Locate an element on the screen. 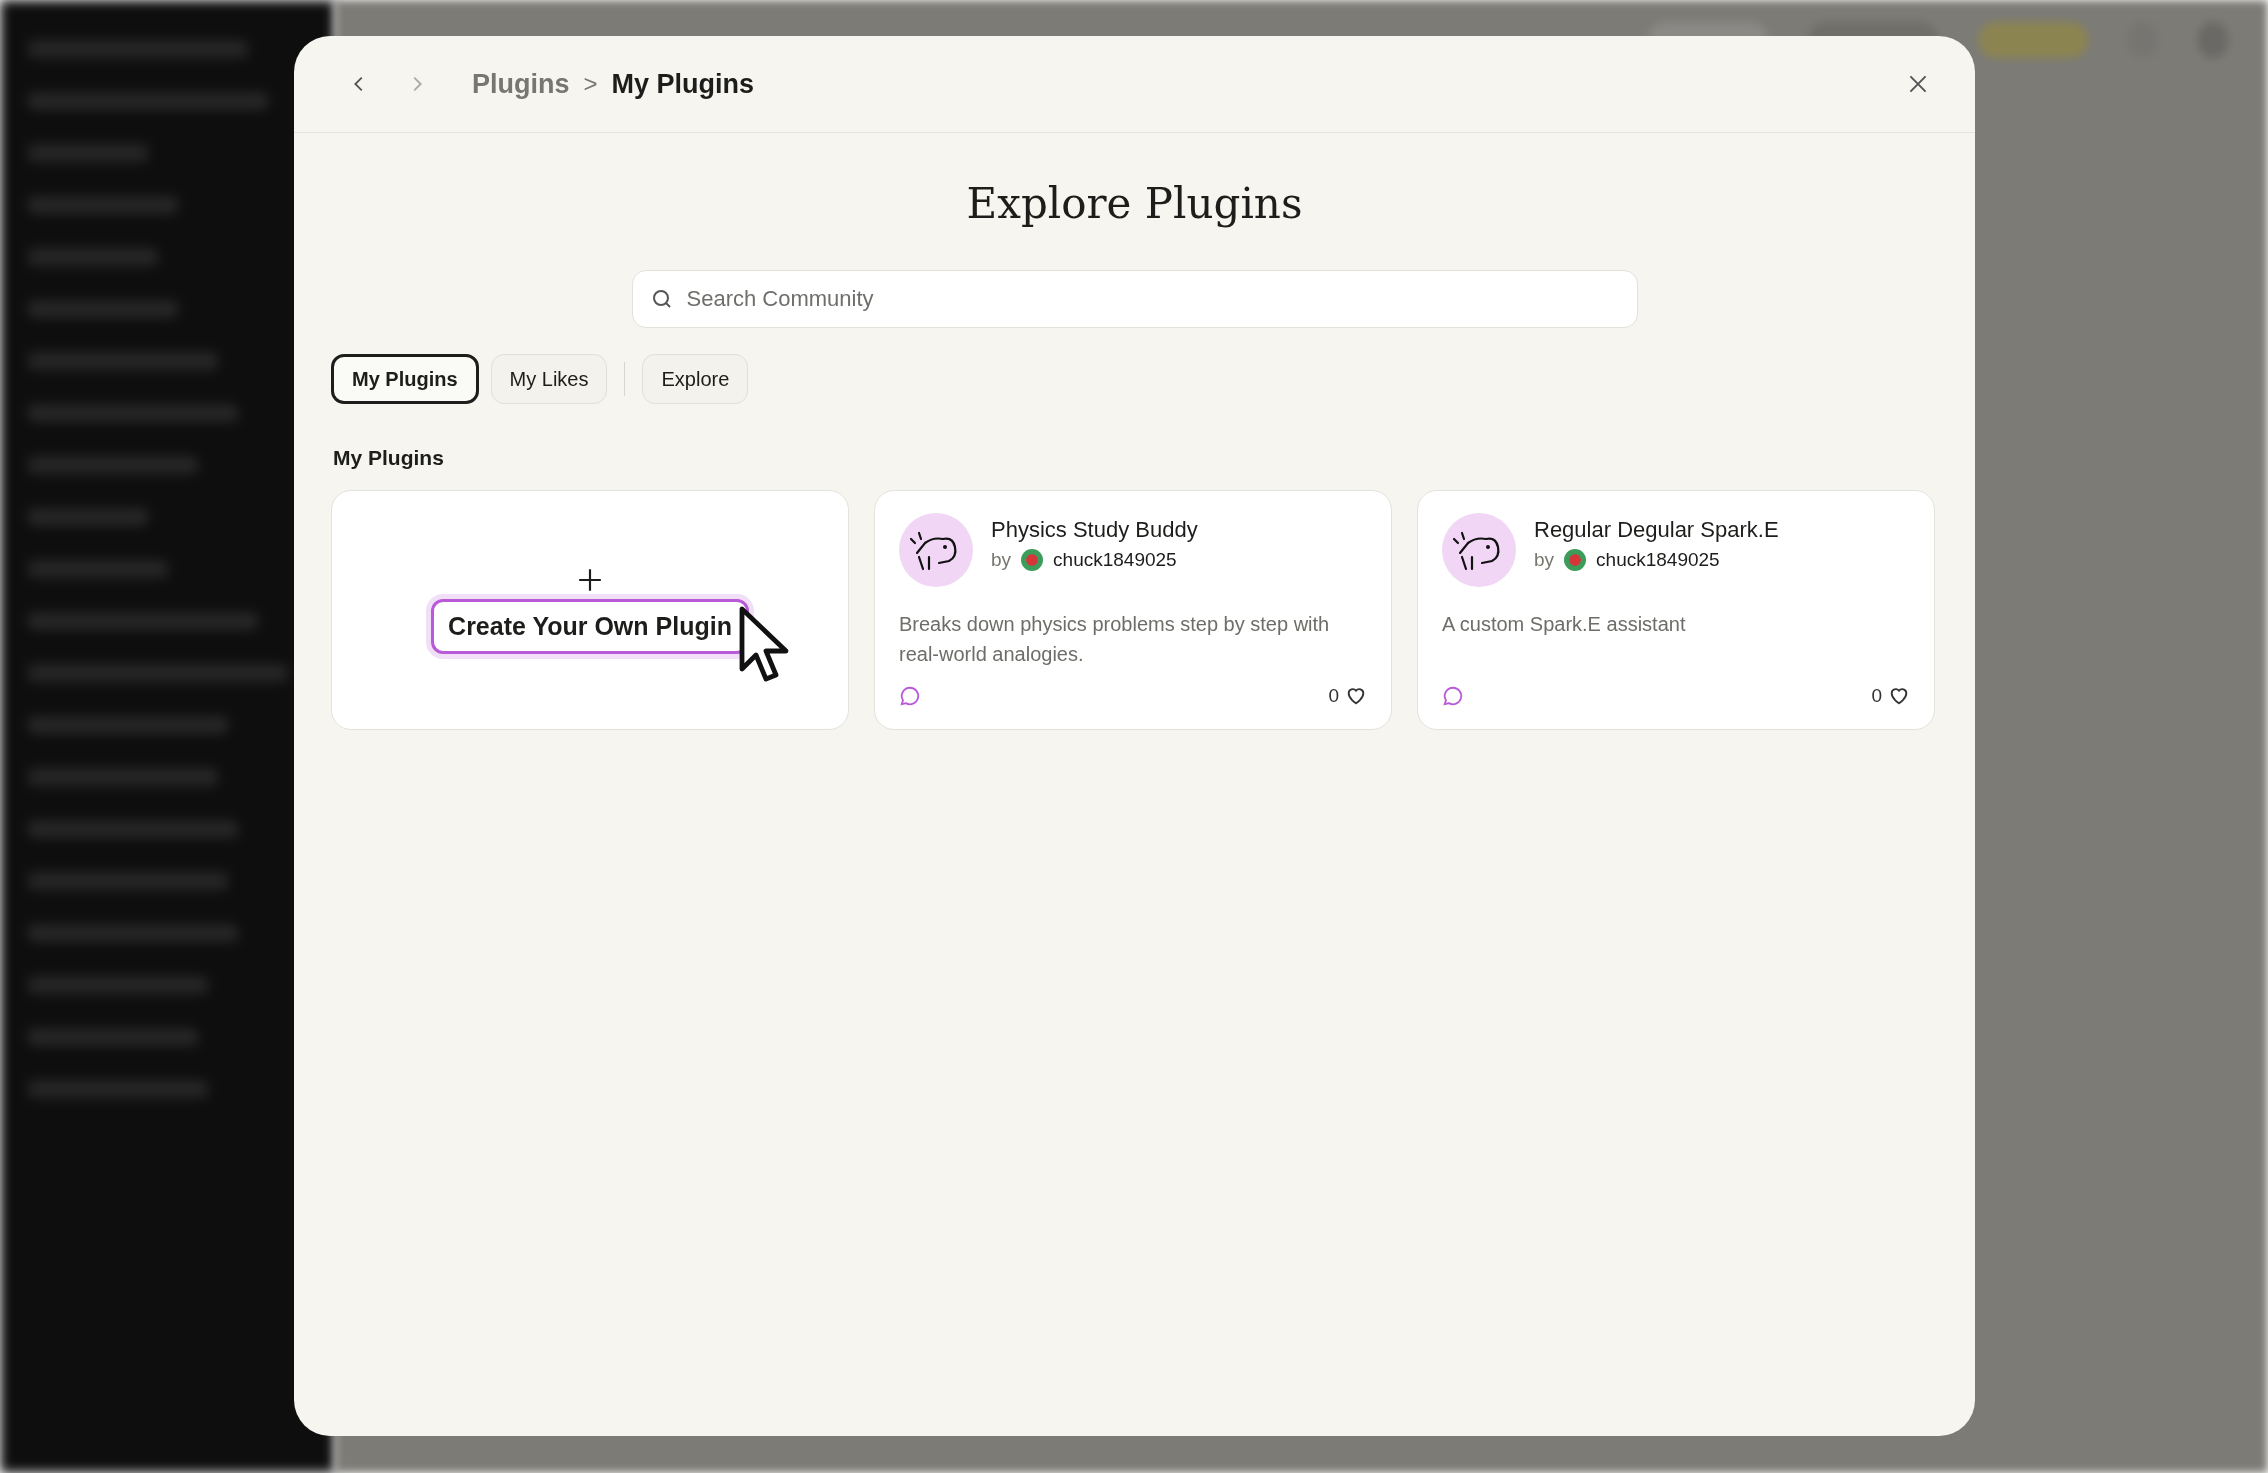 The height and width of the screenshot is (1473, 2268). breadcrumb-current: My Plugins is located at coordinates (683, 84).